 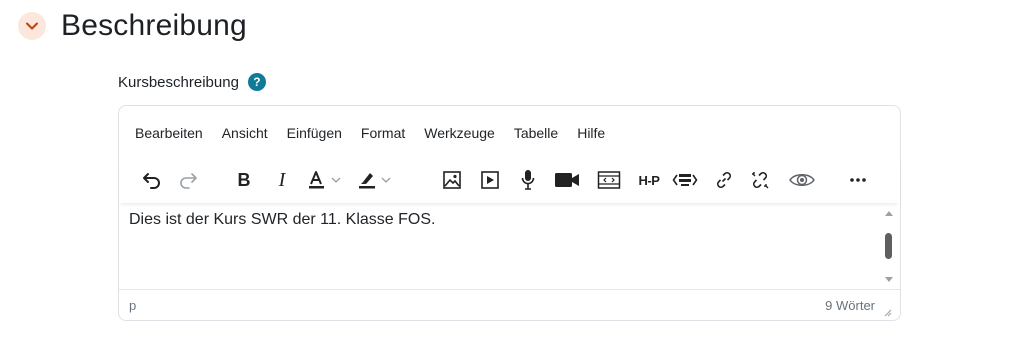 What do you see at coordinates (609, 180) in the screenshot?
I see `embed-icon` at bounding box center [609, 180].